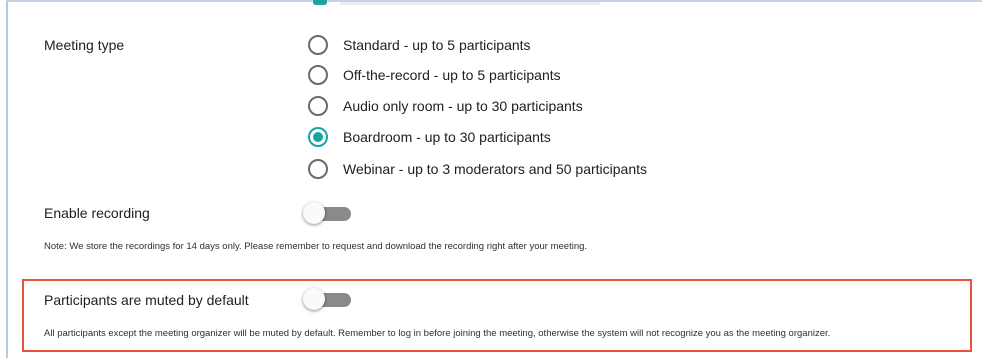 The height and width of the screenshot is (358, 982). Describe the element at coordinates (437, 45) in the screenshot. I see `radio-option-label: Standard - up to 5 participants` at that location.